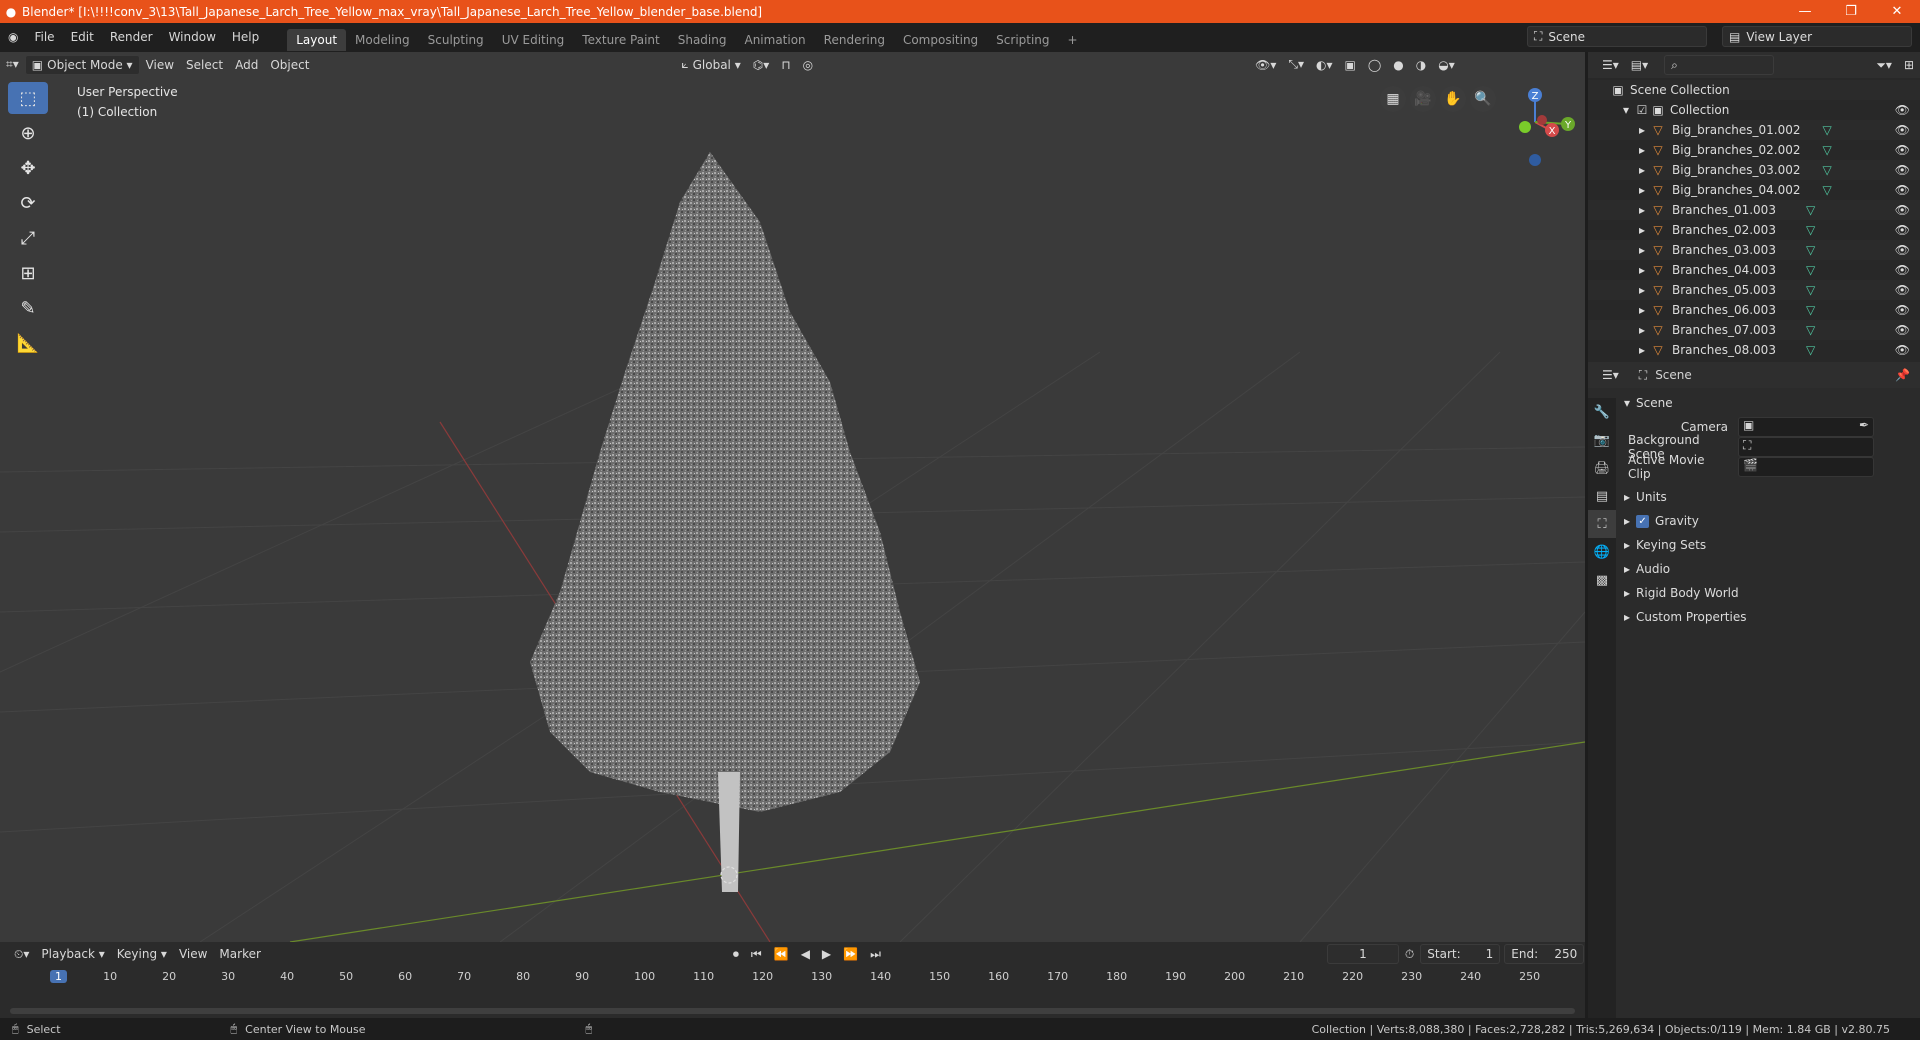  What do you see at coordinates (620, 40) in the screenshot?
I see `tab-texture-paint: Texture Paint` at bounding box center [620, 40].